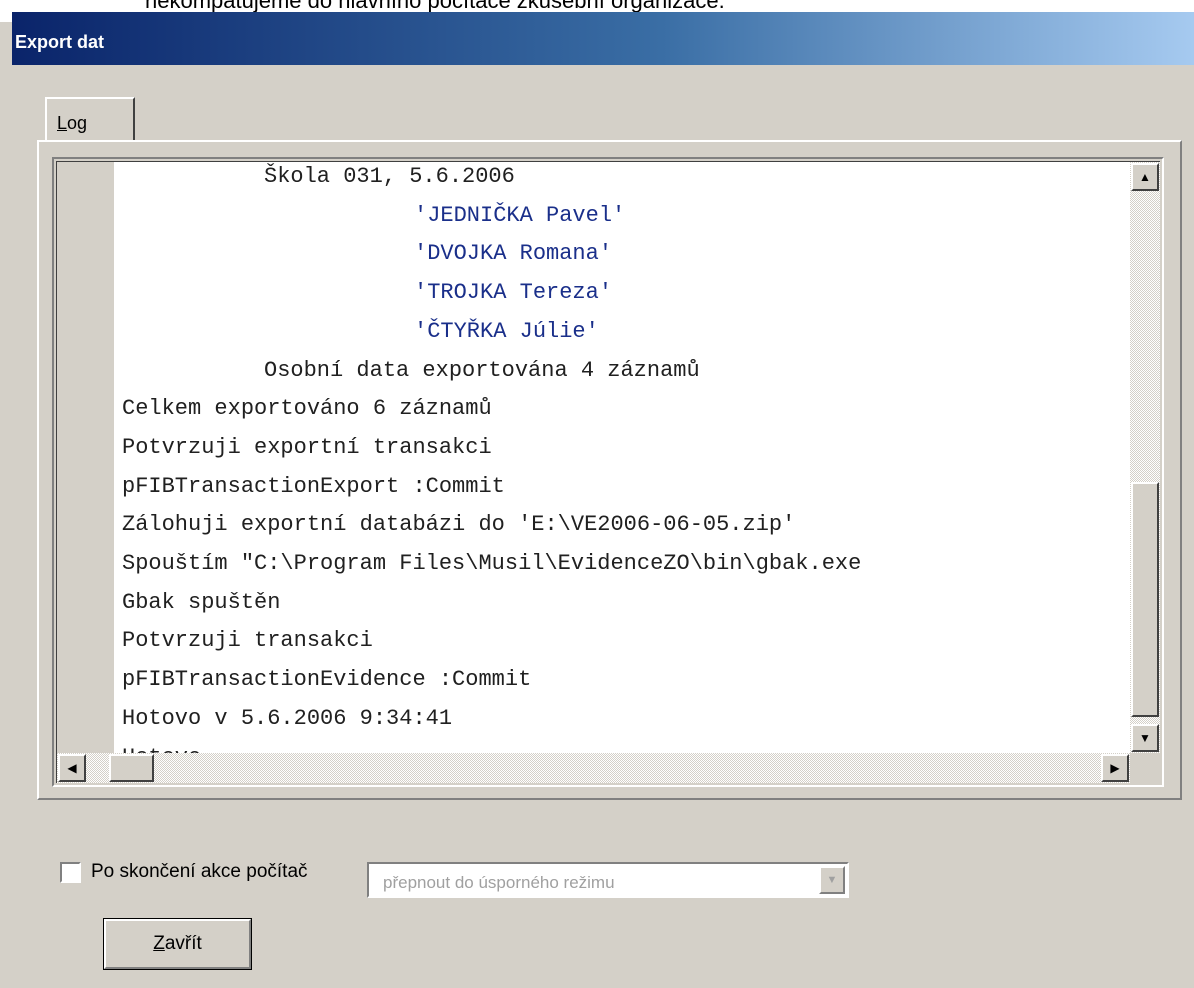 This screenshot has height=988, width=1194. I want to click on scroll-up-button: ▲, so click(1145, 177).